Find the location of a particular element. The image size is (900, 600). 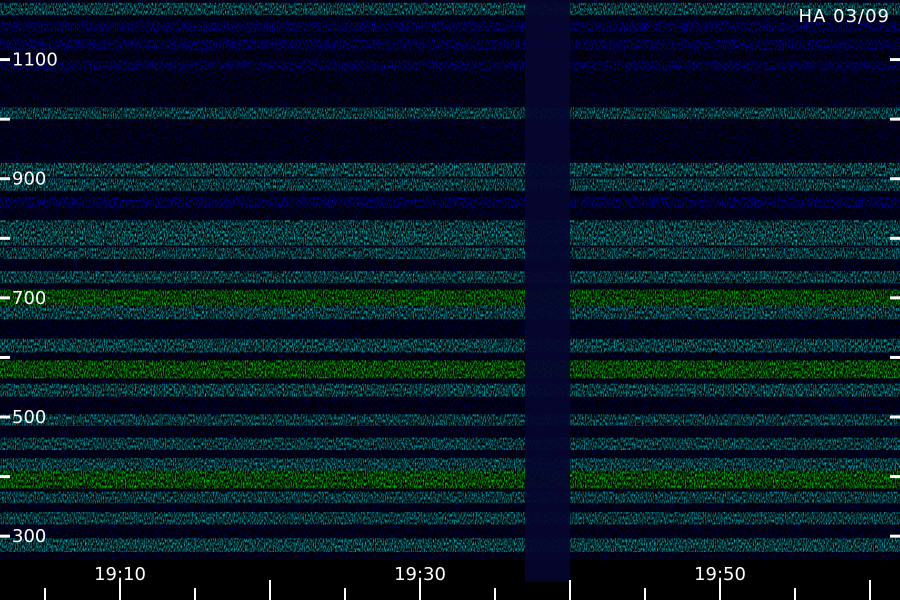

data-gap is located at coordinates (547, 291).